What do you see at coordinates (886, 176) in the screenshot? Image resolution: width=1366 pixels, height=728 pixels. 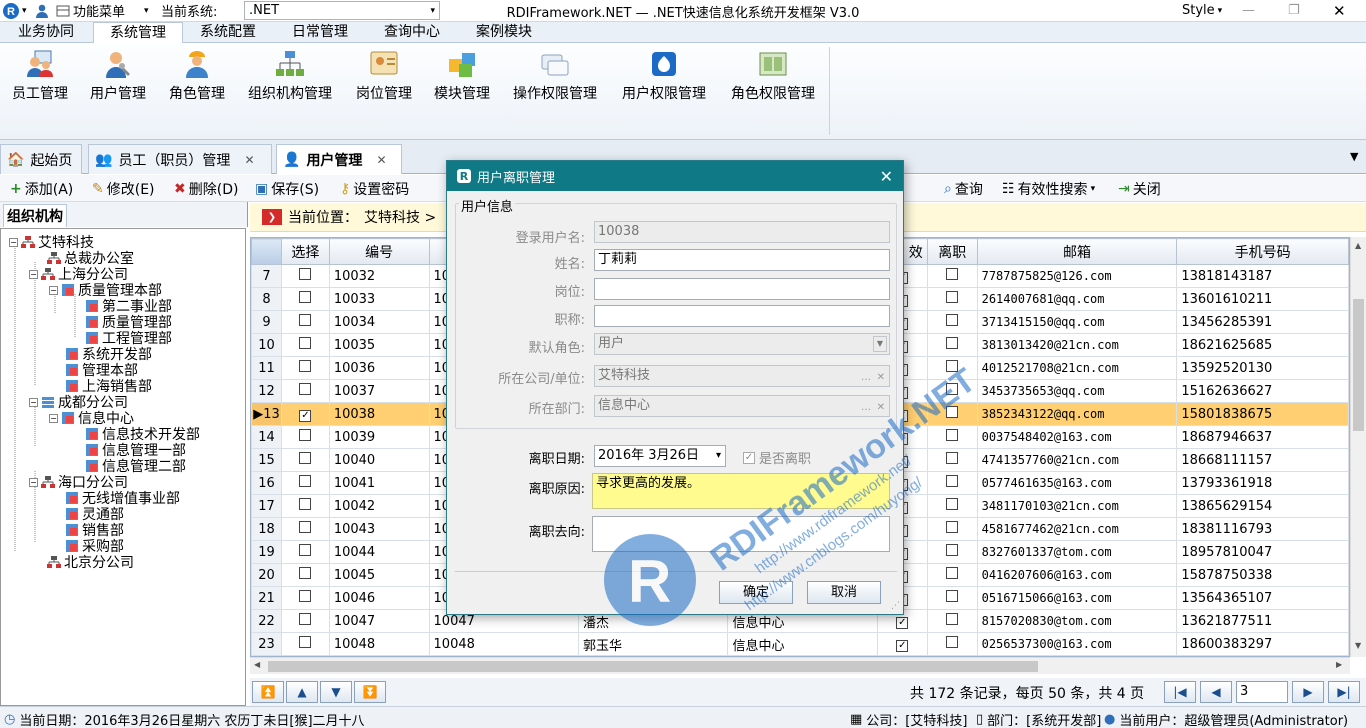 I see `close-dialog-icon: ✕` at bounding box center [886, 176].